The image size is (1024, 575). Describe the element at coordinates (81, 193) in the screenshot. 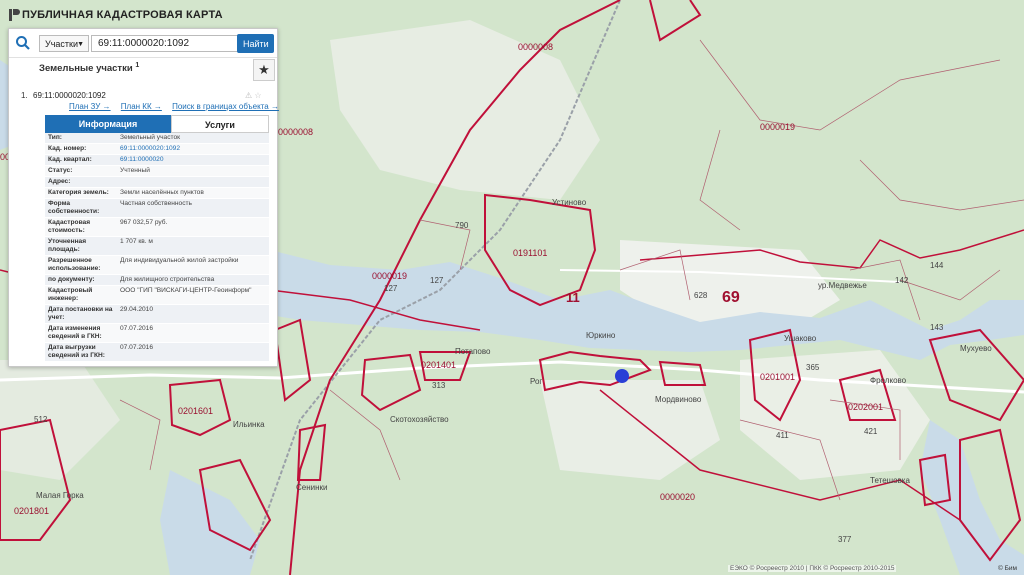

I see `info-key: Категория земель:` at that location.